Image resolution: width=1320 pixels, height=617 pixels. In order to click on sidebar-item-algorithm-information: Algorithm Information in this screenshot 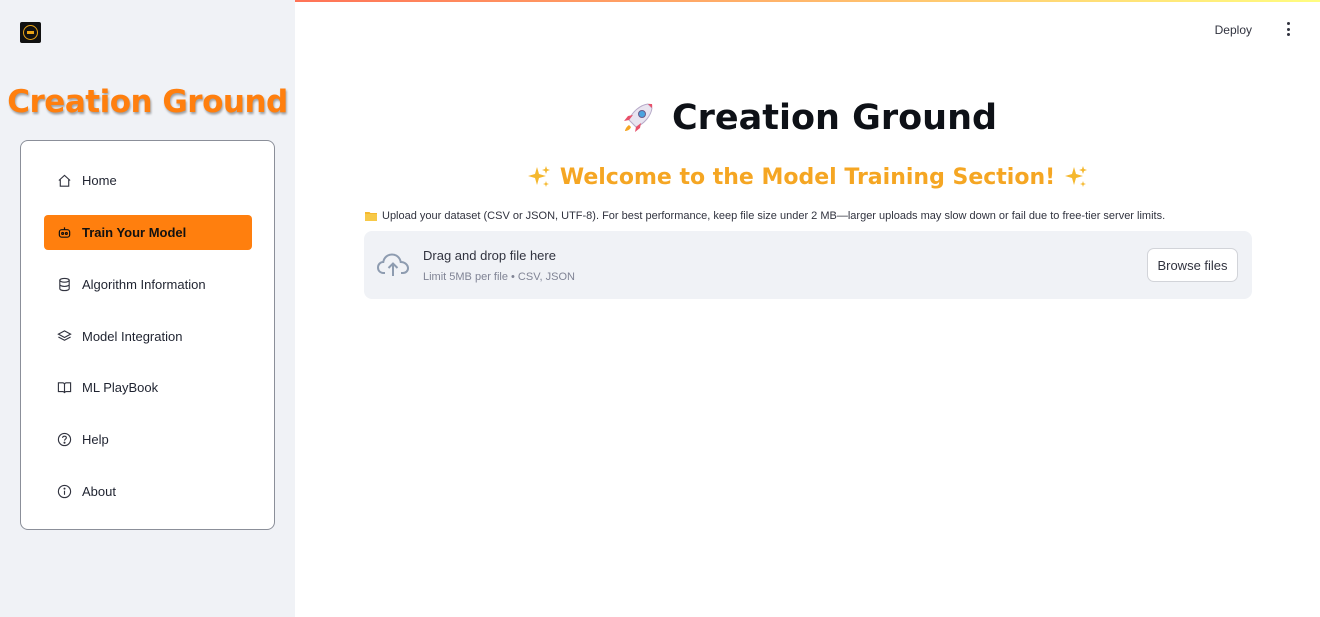, I will do `click(148, 284)`.